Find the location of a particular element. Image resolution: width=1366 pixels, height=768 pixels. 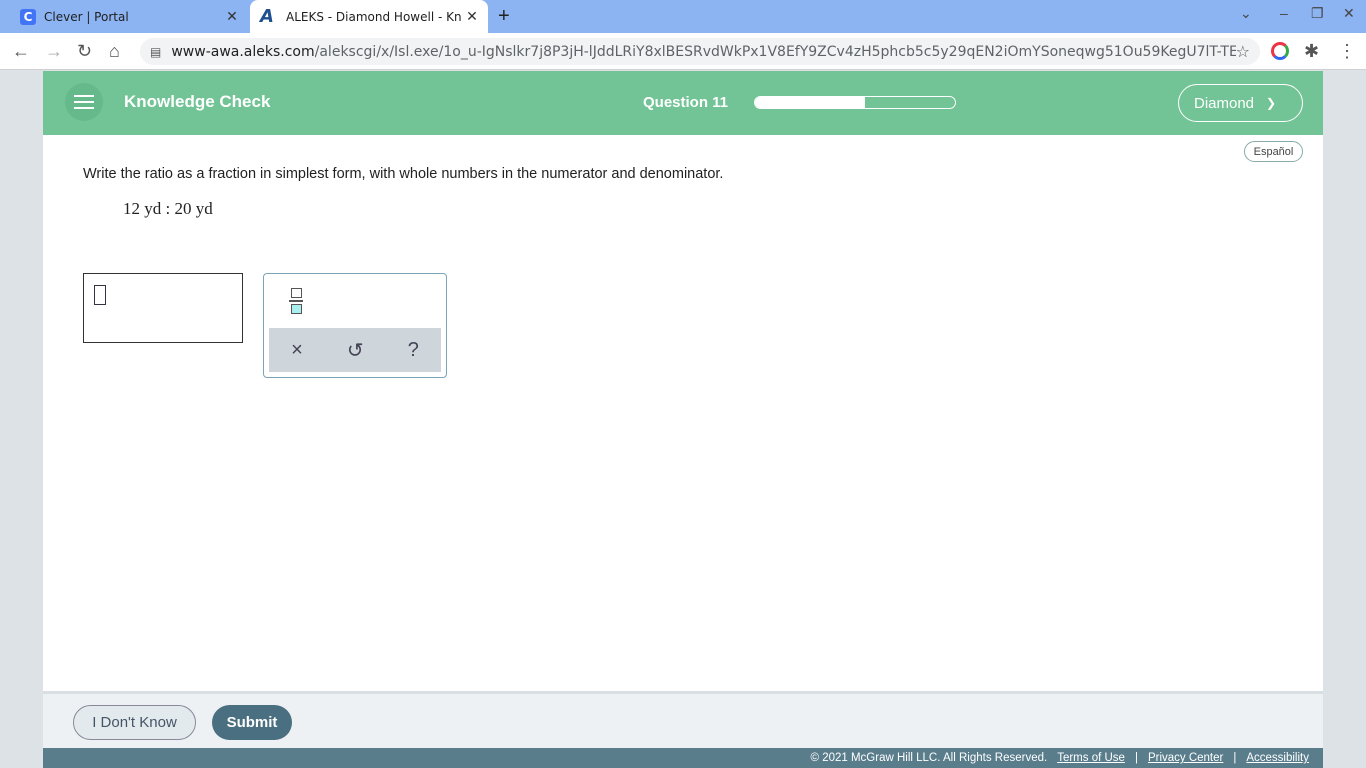

close-window-icon: ✕ is located at coordinates (1349, 13).